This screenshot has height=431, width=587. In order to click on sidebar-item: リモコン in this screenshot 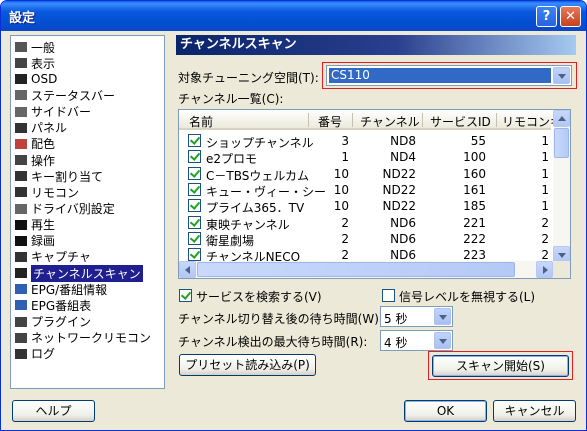, I will do `click(88, 192)`.